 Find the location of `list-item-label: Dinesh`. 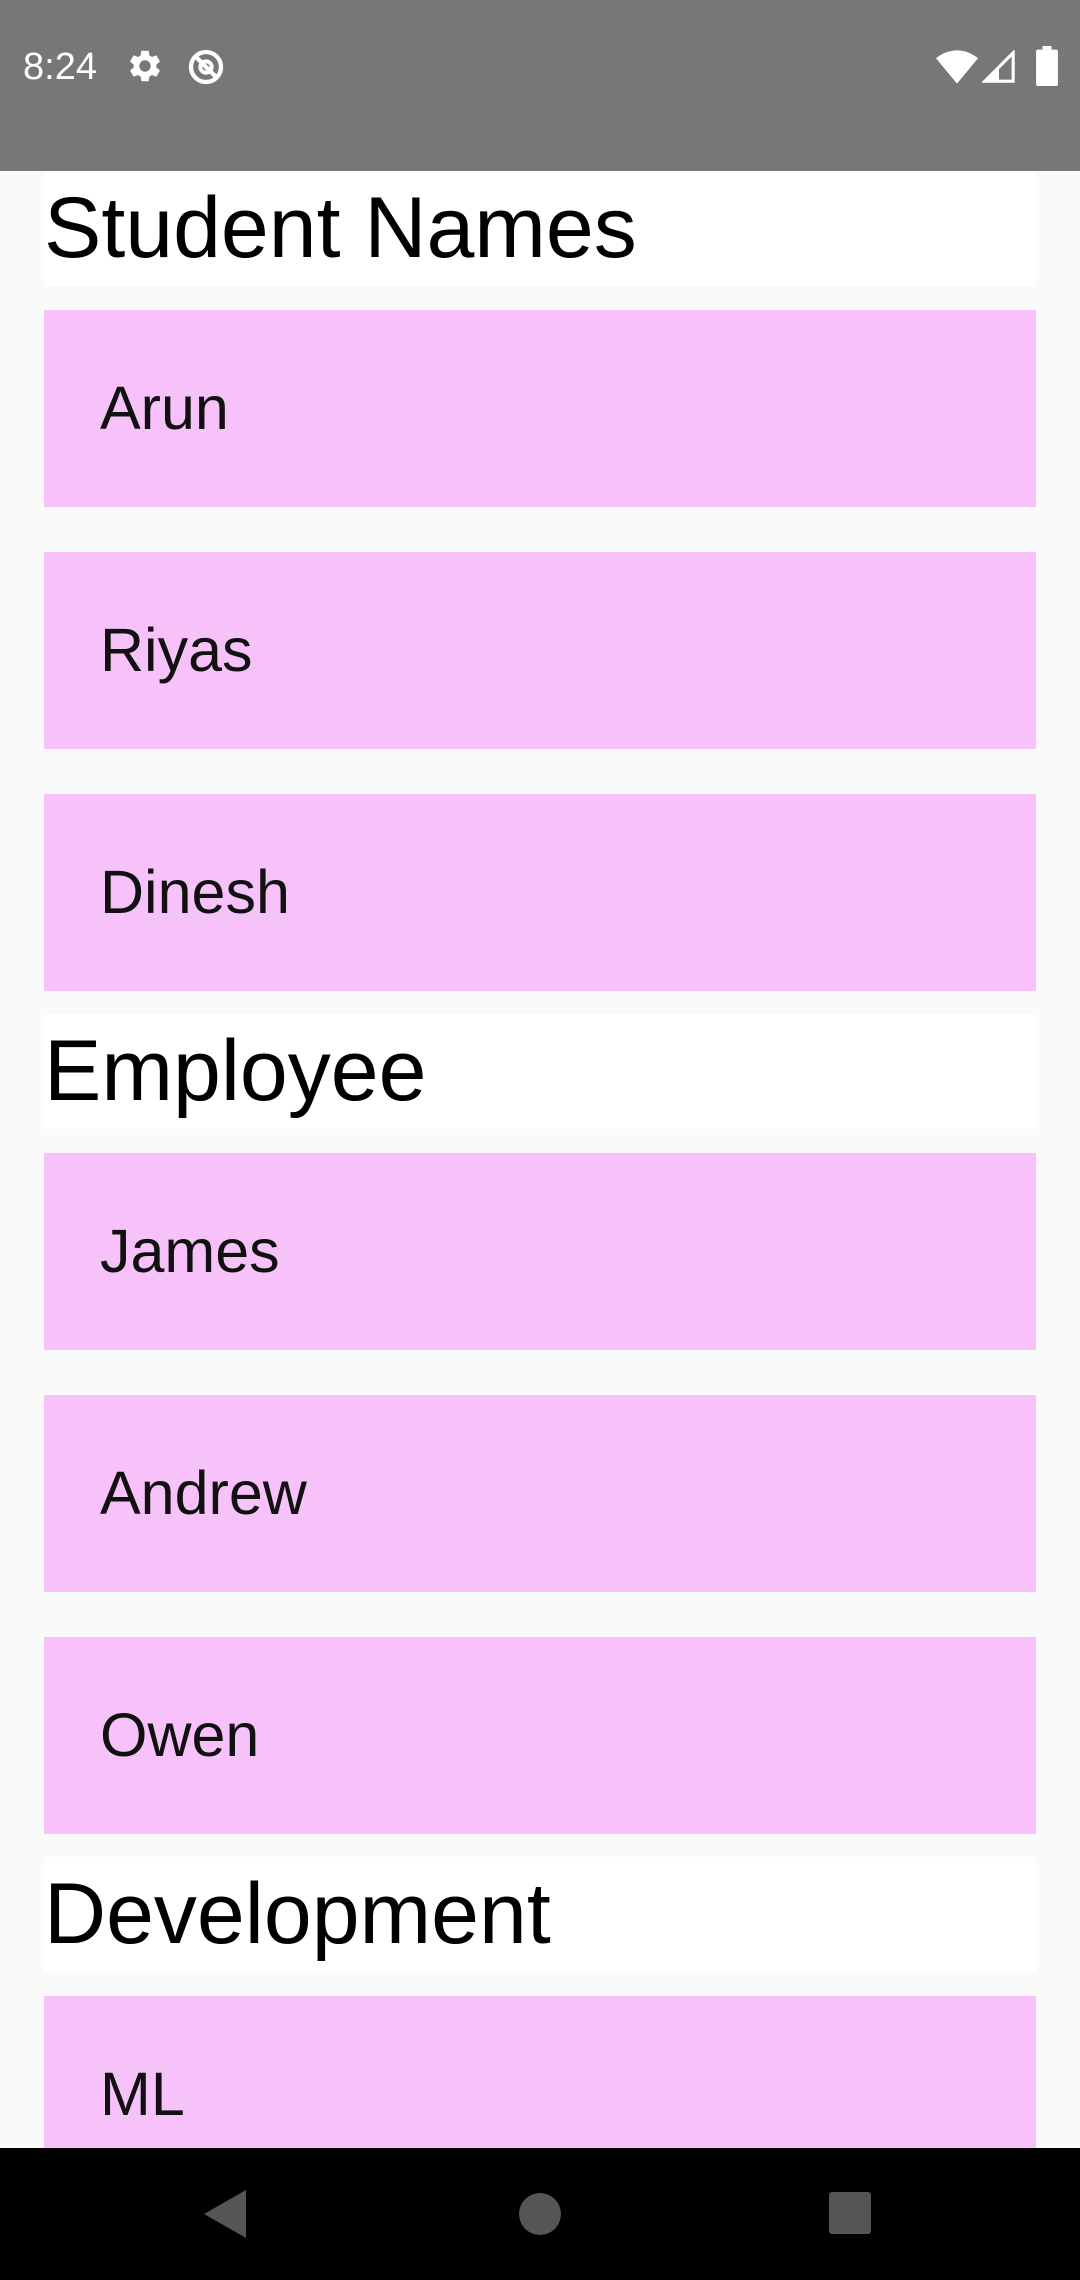

list-item-label: Dinesh is located at coordinates (195, 892).